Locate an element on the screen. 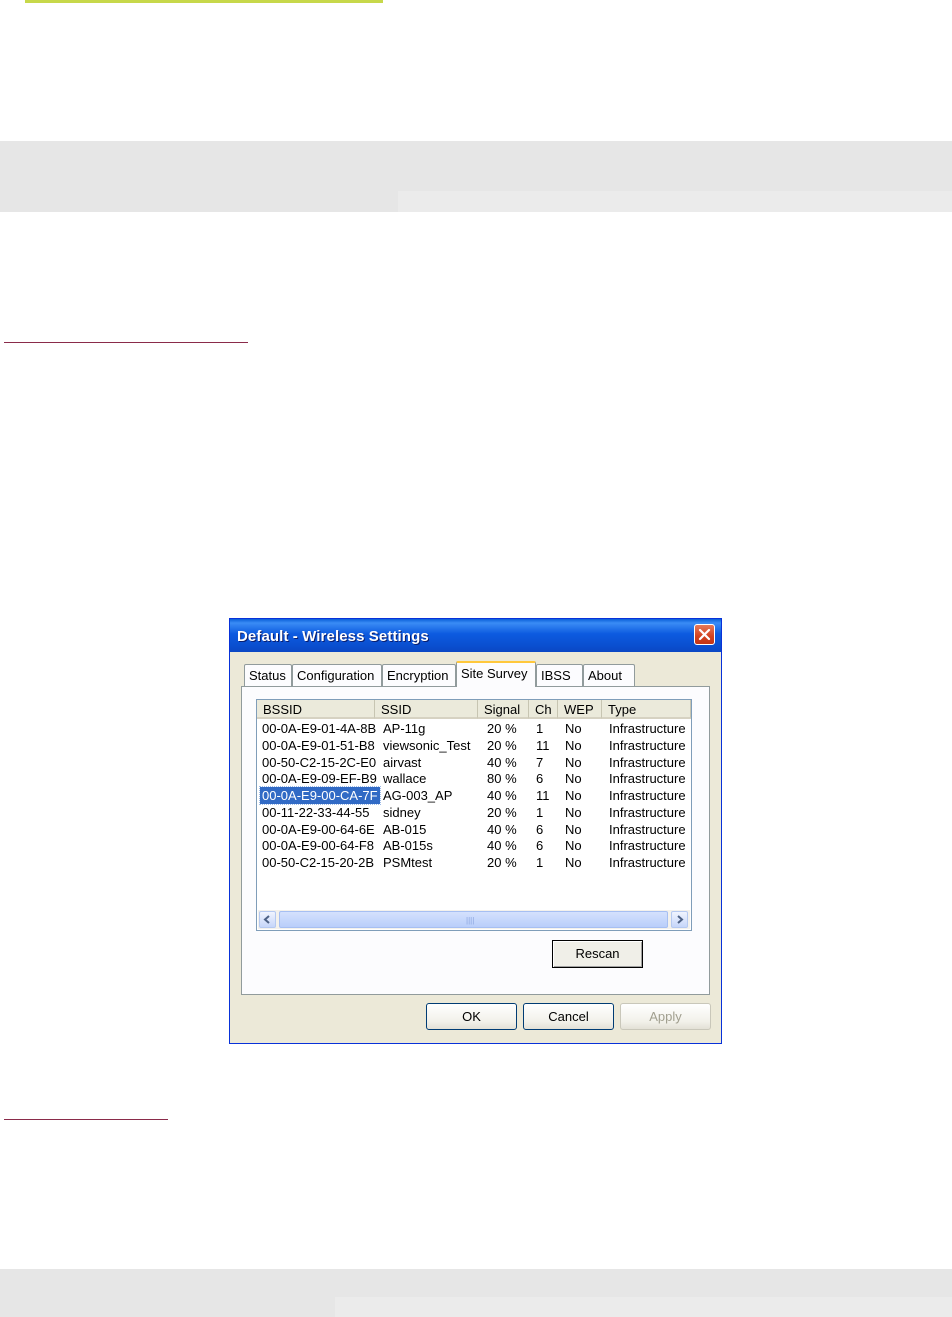 Image resolution: width=952 pixels, height=1317 pixels. column-header-ch: Ch is located at coordinates (543, 709).